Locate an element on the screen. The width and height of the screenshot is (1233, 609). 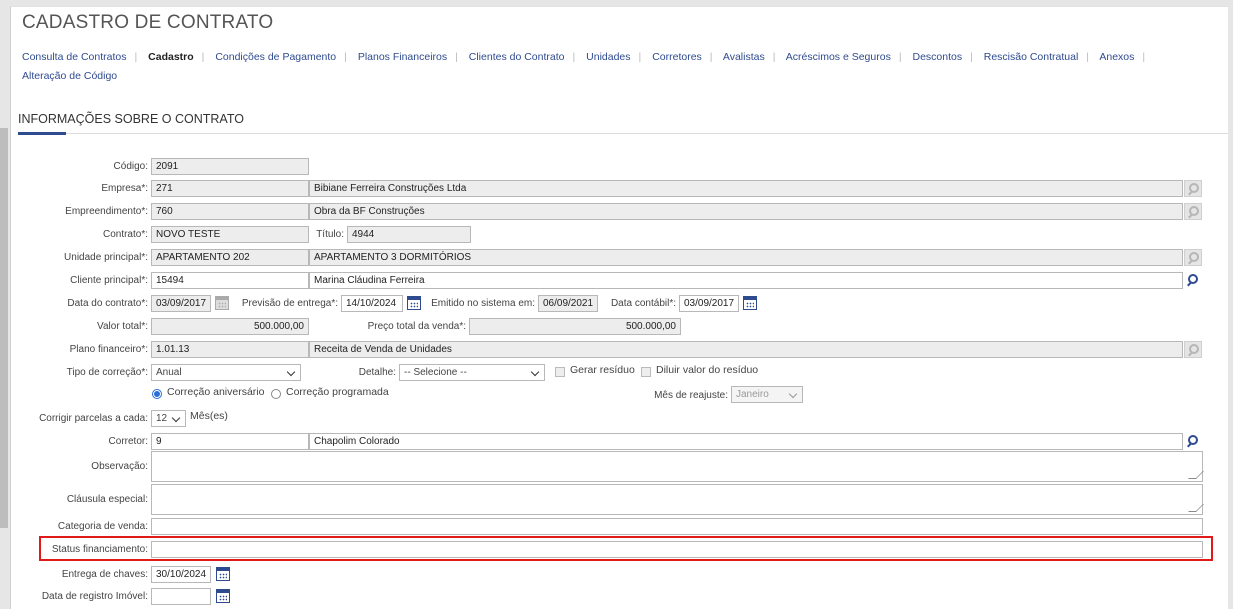
status-financiamento-label: Status financiamento: is located at coordinates (99, 549).